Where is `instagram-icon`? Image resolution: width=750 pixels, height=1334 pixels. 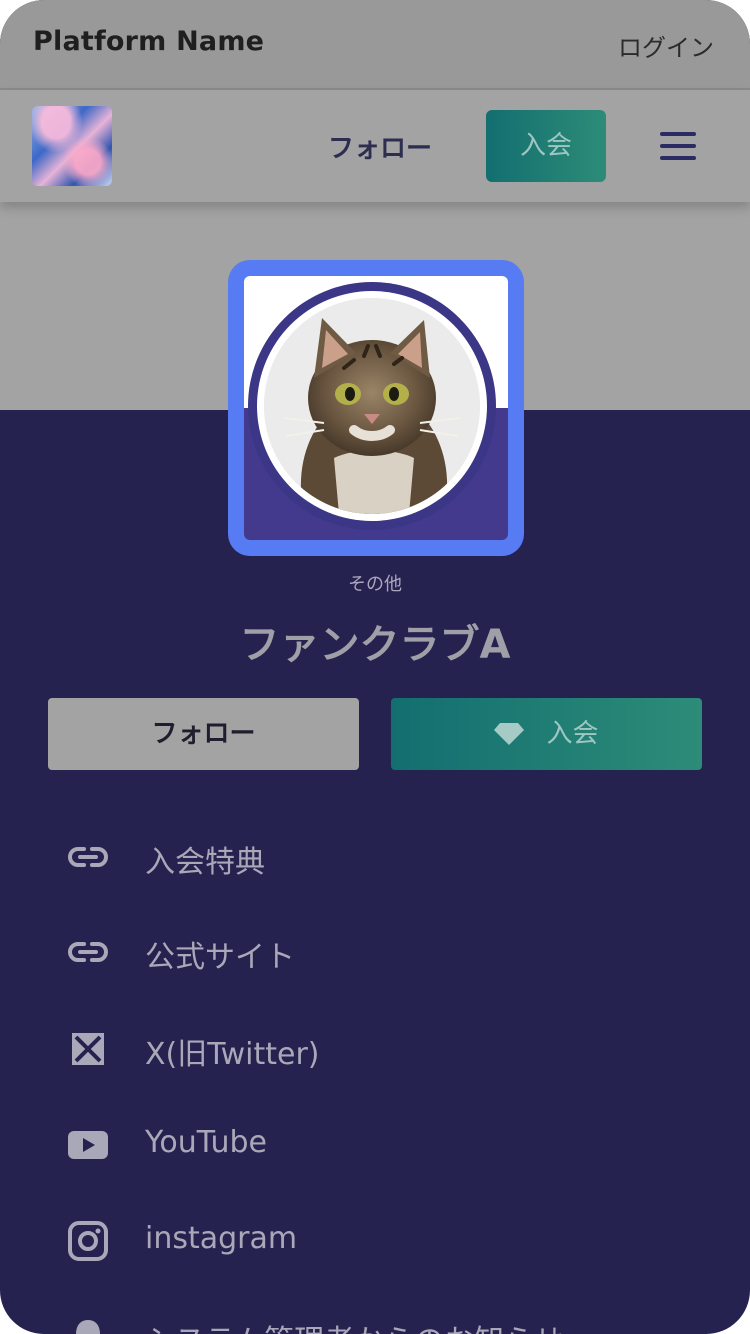 instagram-icon is located at coordinates (88, 1241).